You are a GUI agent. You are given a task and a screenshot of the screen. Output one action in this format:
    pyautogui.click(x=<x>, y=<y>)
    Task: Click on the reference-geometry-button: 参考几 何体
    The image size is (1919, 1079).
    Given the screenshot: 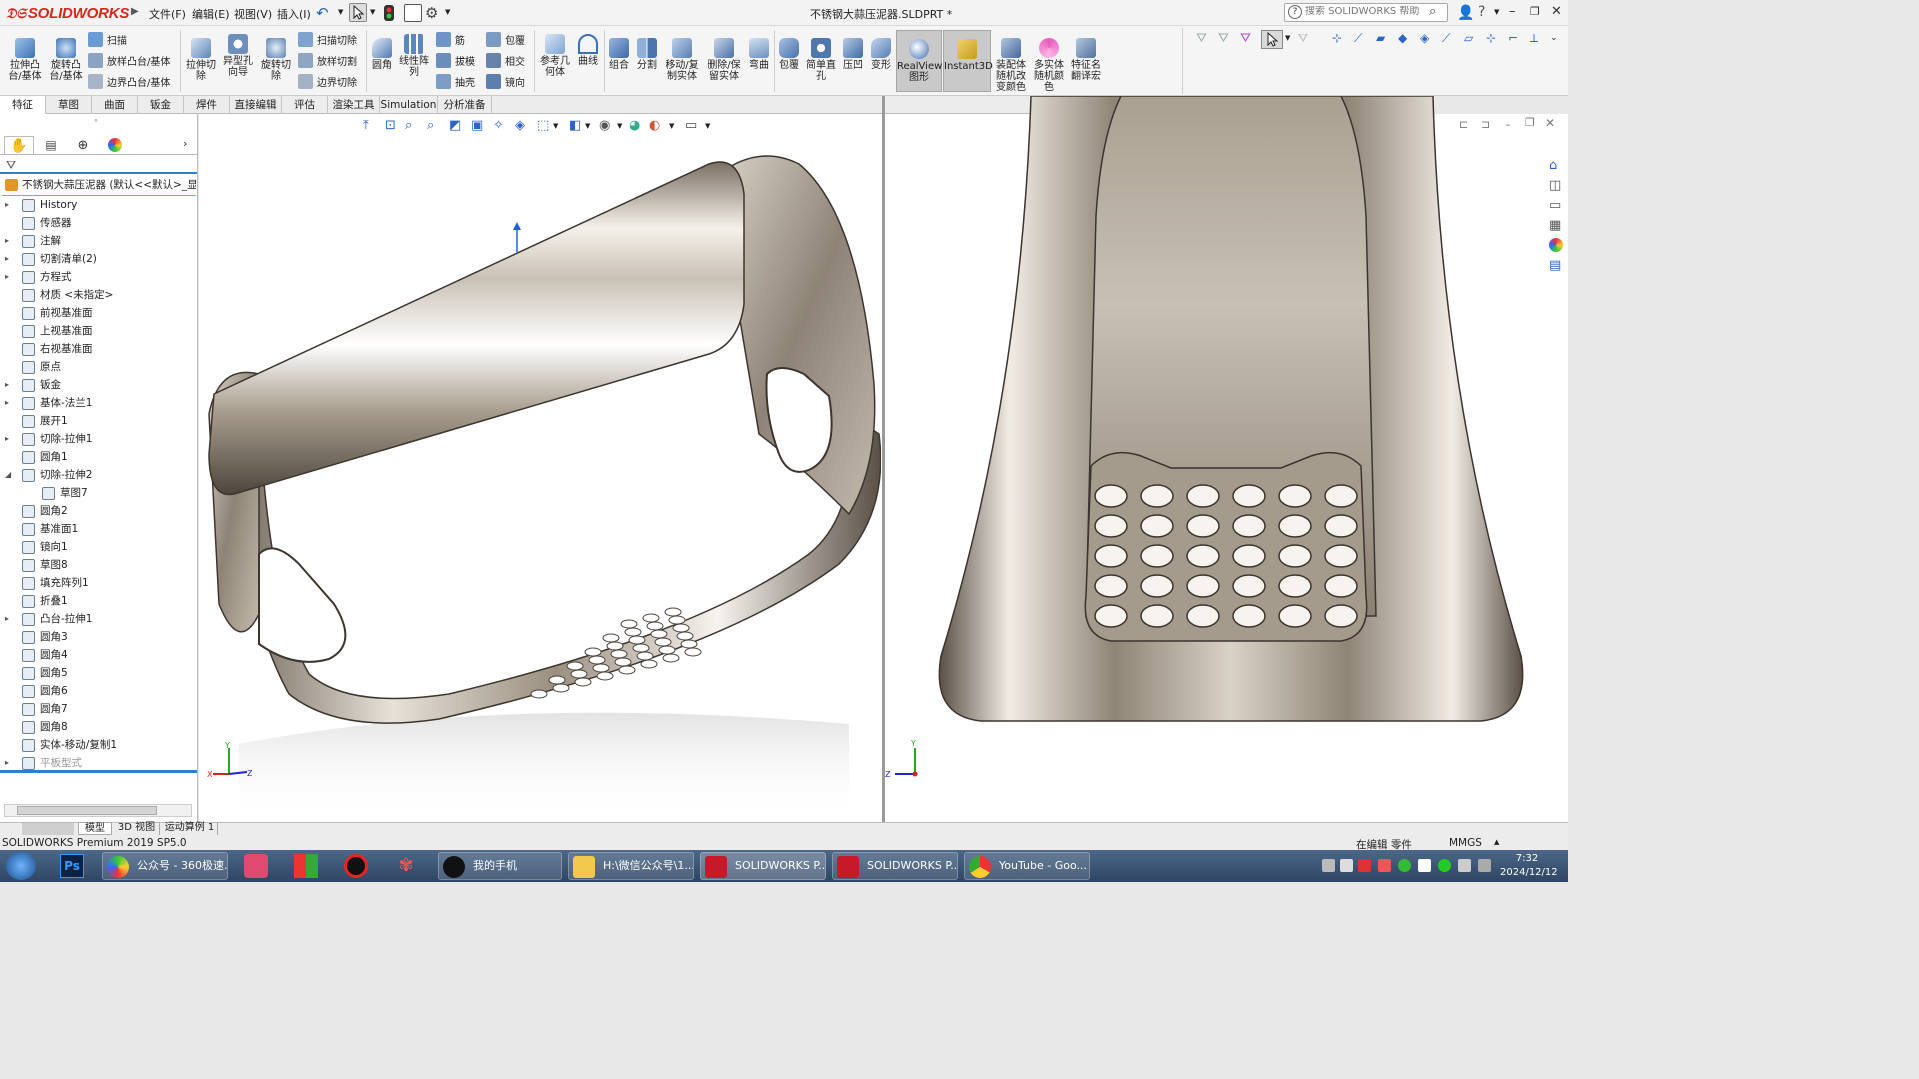 What is the action you would take?
    pyautogui.click(x=555, y=56)
    